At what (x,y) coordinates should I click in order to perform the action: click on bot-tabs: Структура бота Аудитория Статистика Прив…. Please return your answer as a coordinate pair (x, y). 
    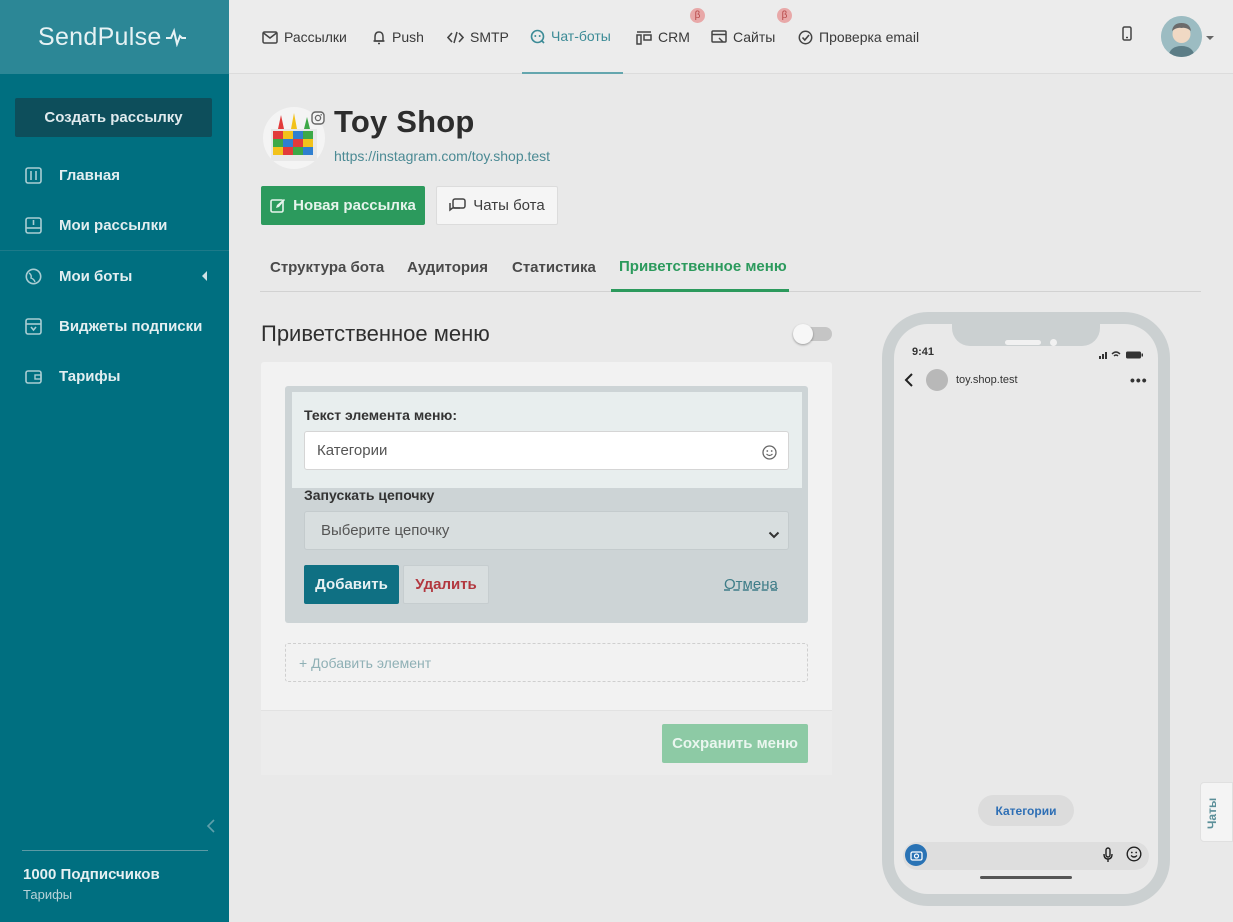
    Looking at the image, I should click on (730, 267).